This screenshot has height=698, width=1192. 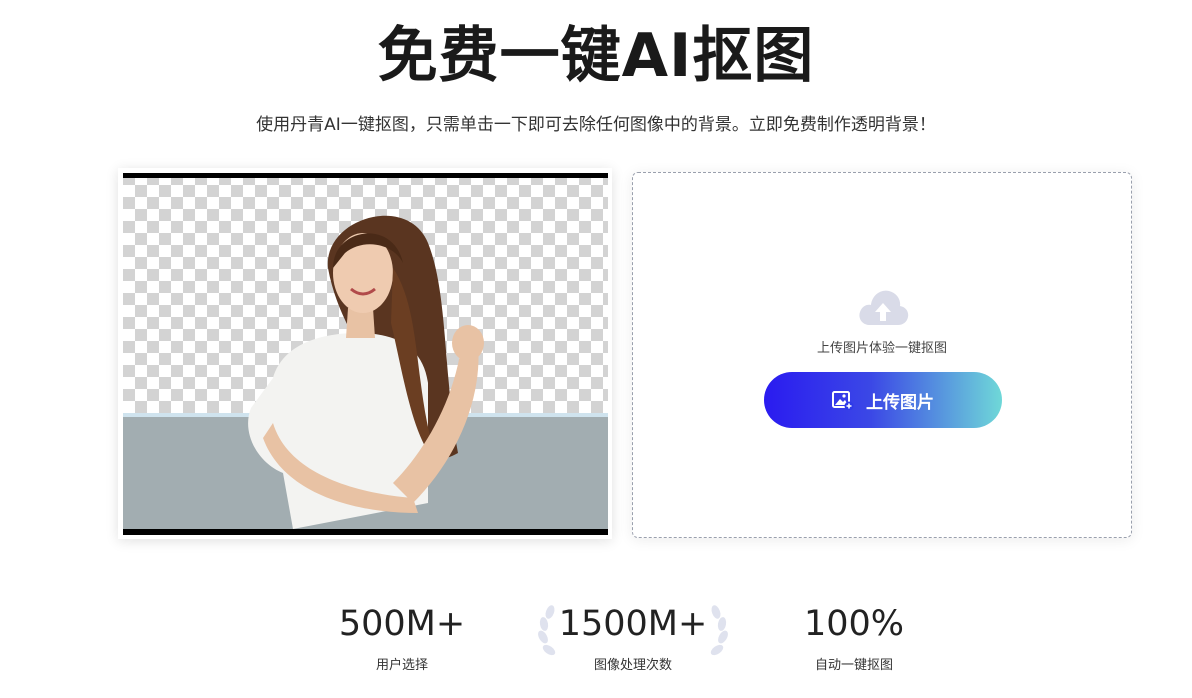 What do you see at coordinates (900, 402) in the screenshot?
I see `upload-button-label: 上传图片` at bounding box center [900, 402].